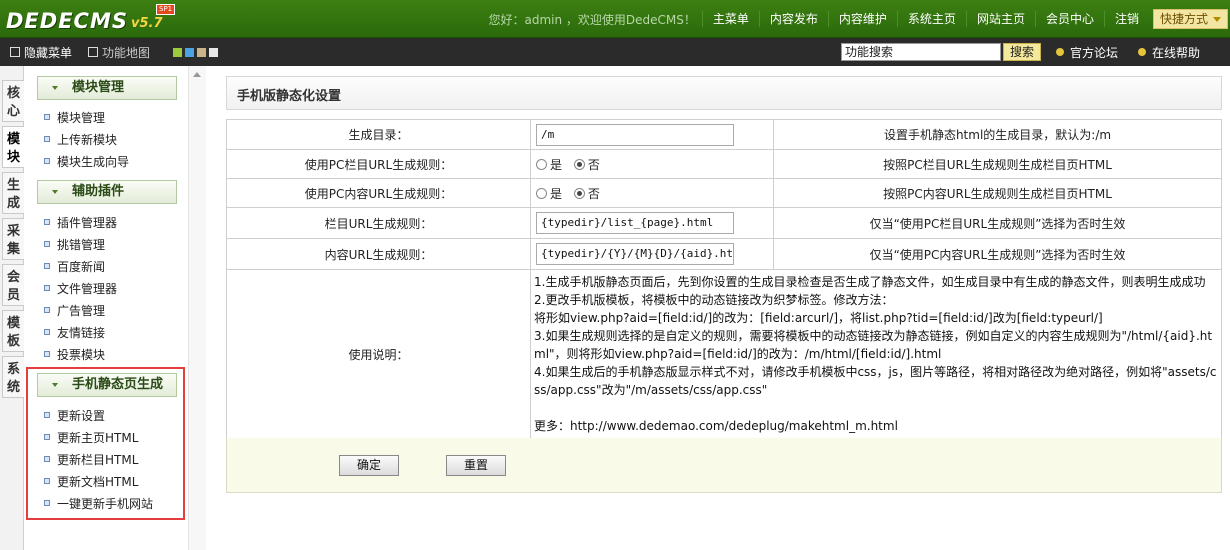 This screenshot has height=550, width=1230. What do you see at coordinates (91, 19) in the screenshot?
I see `dedecms-logo: DEDECMS v5.7 SP1` at bounding box center [91, 19].